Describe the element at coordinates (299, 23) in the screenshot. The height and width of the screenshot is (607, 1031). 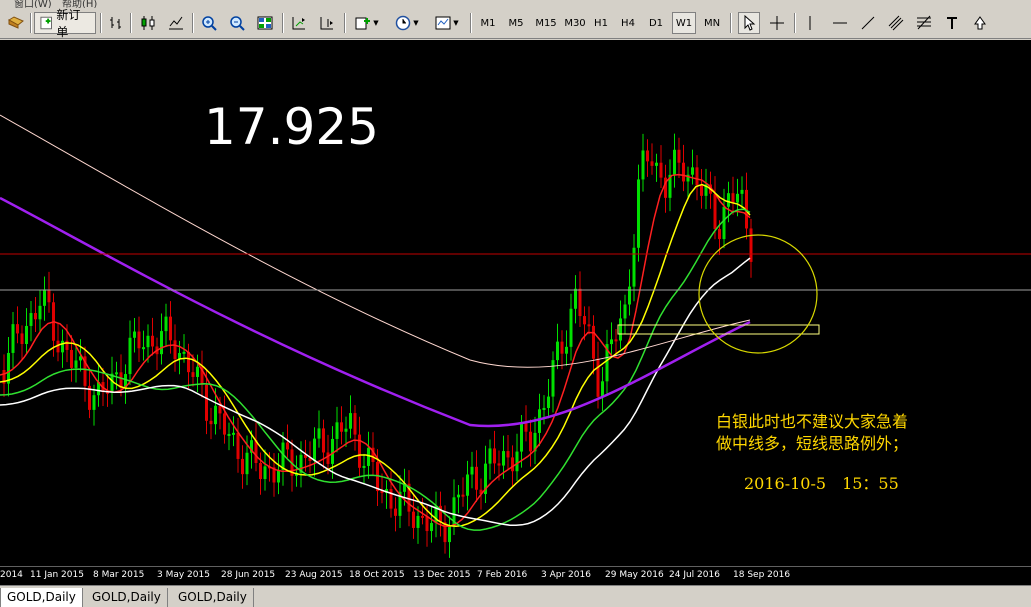
I see `auto-scroll-button` at that location.